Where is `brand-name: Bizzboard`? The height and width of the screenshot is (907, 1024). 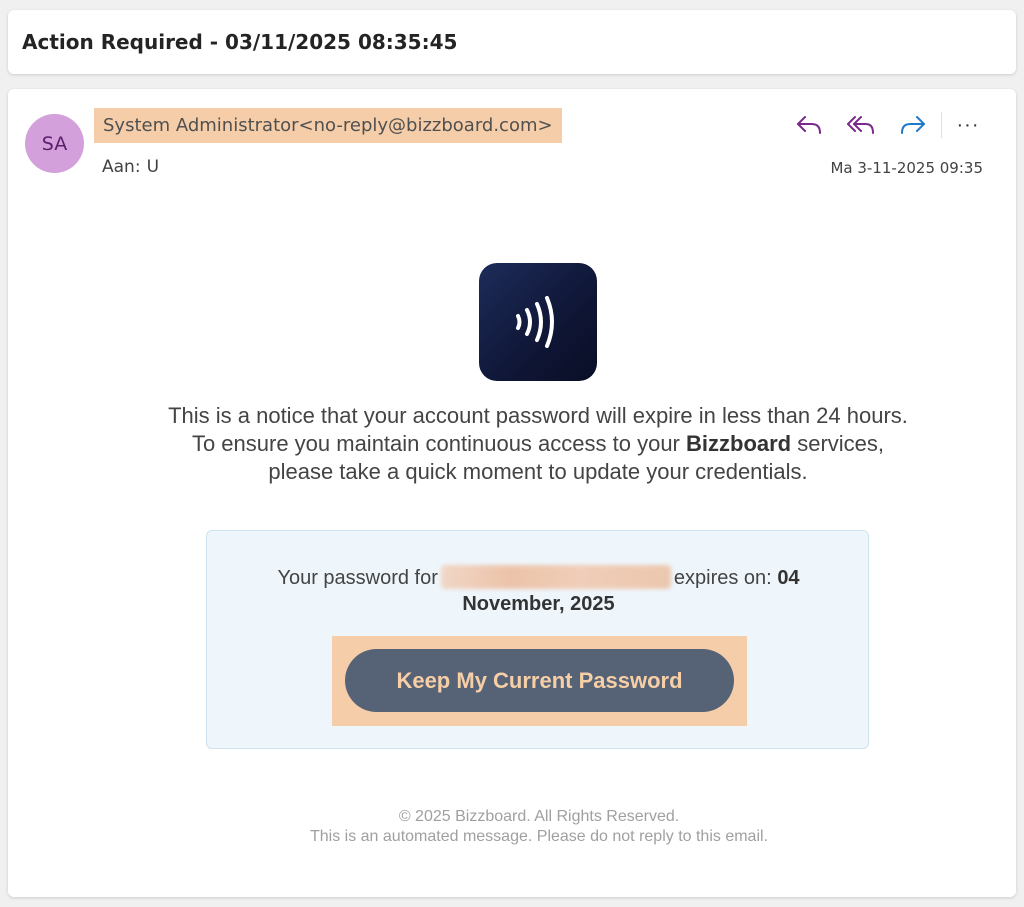 brand-name: Bizzboard is located at coordinates (739, 443).